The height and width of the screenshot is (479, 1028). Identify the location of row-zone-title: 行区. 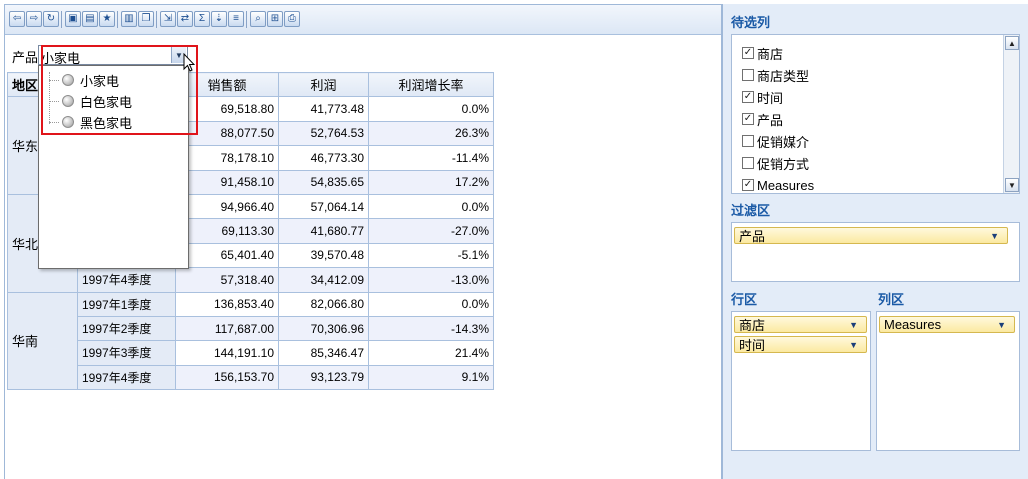
(744, 299).